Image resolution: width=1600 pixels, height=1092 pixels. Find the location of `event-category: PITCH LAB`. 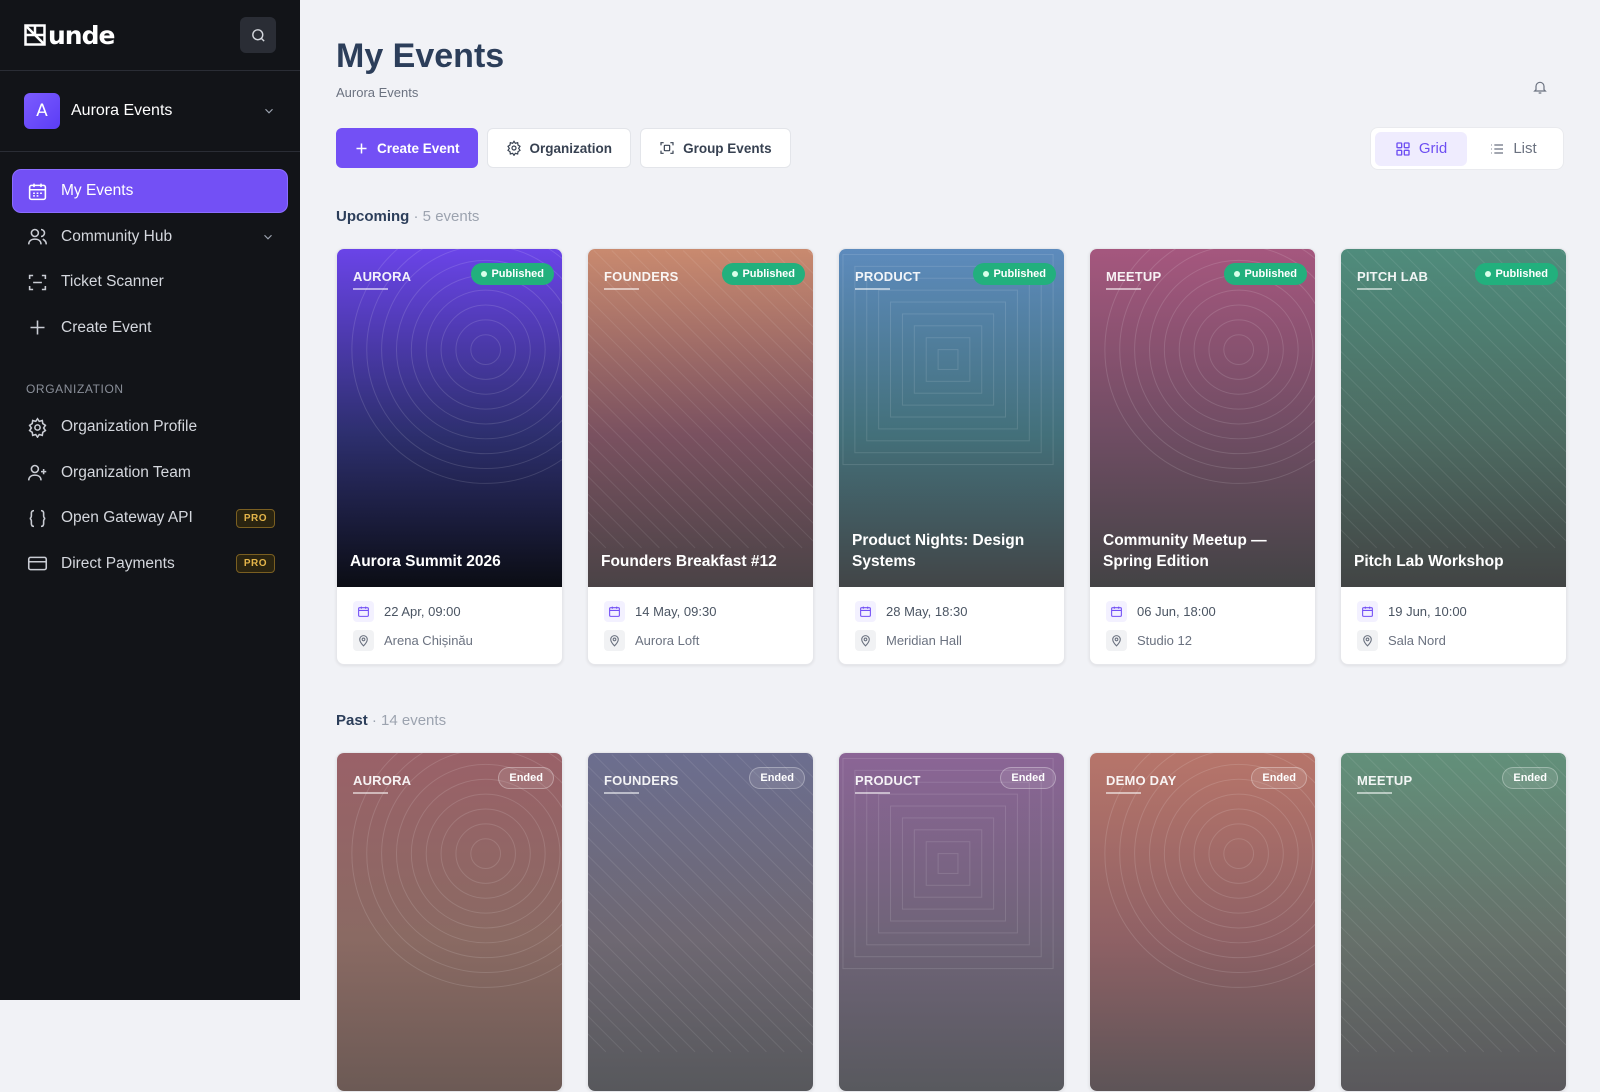

event-category: PITCH LAB is located at coordinates (1393, 276).